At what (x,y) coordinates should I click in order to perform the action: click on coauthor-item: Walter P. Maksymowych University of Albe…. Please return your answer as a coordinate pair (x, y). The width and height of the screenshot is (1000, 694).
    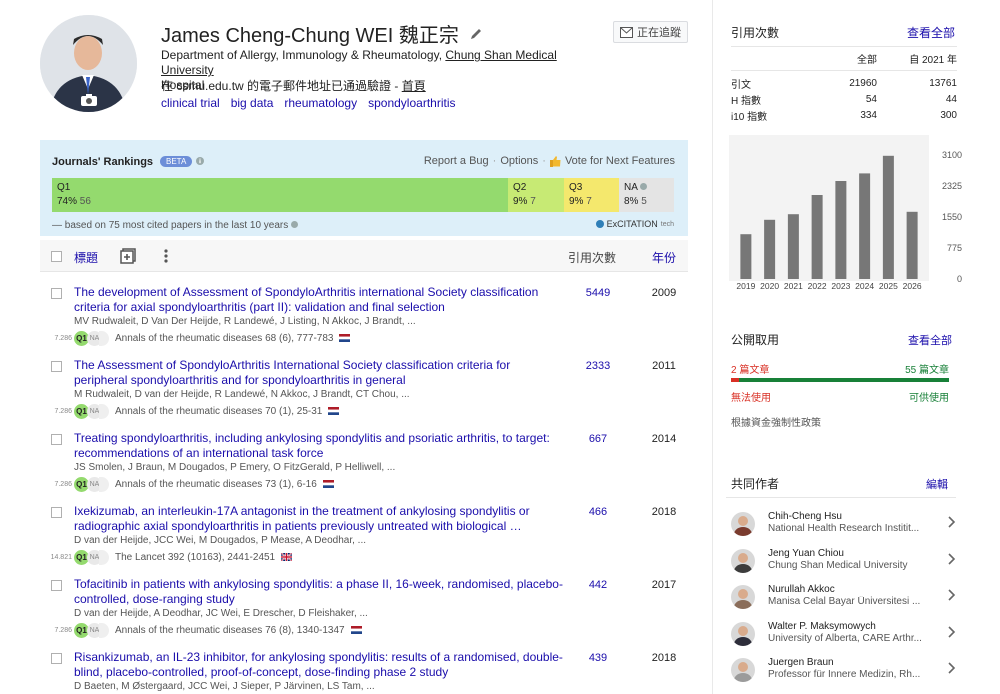
    Looking at the image, I should click on (843, 635).